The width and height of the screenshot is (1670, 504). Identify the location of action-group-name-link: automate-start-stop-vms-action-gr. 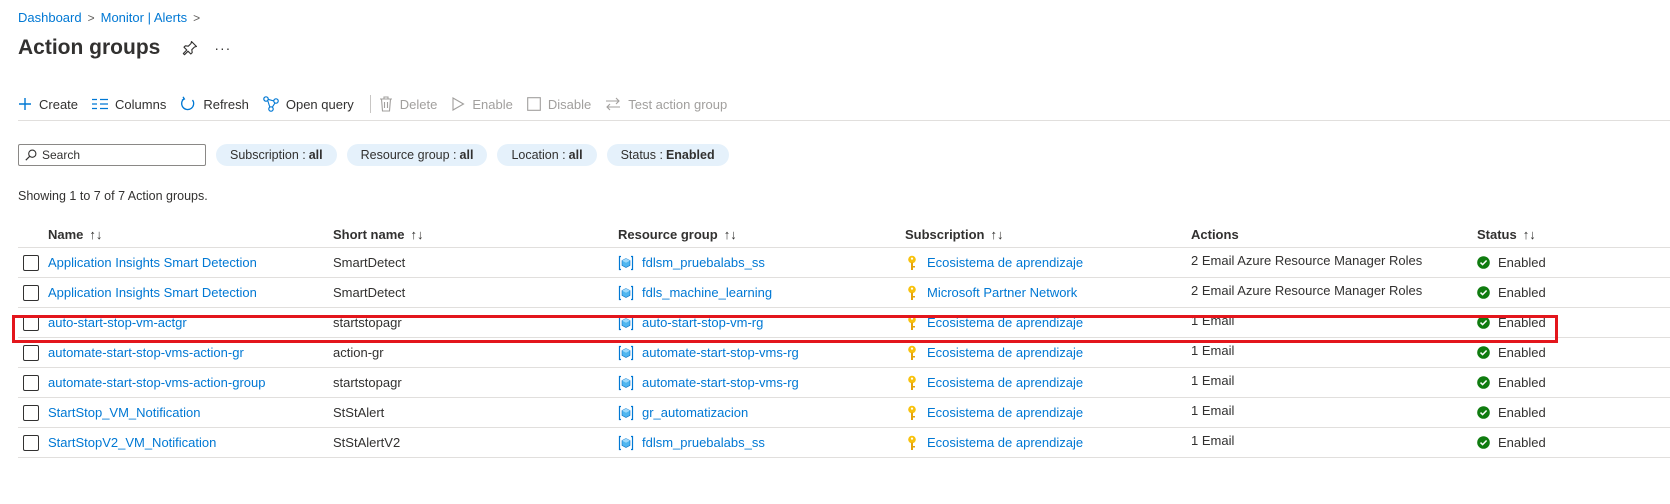
(146, 352).